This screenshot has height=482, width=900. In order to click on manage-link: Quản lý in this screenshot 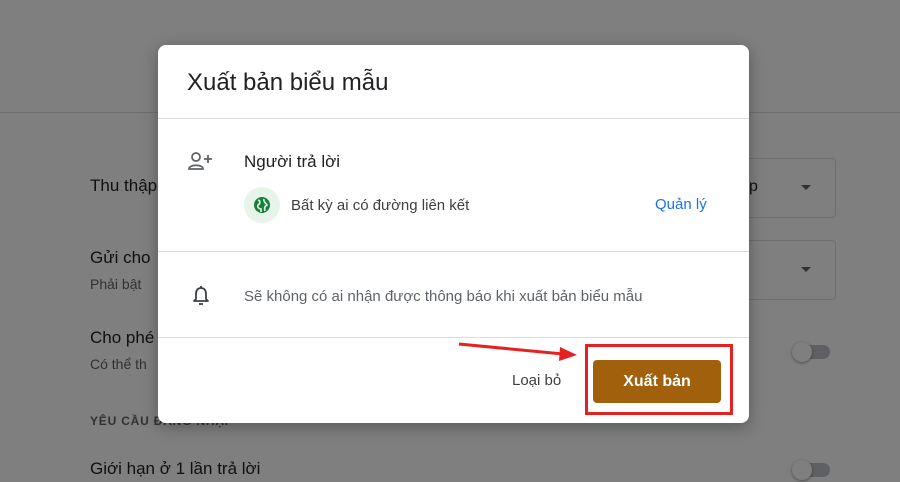, I will do `click(681, 204)`.